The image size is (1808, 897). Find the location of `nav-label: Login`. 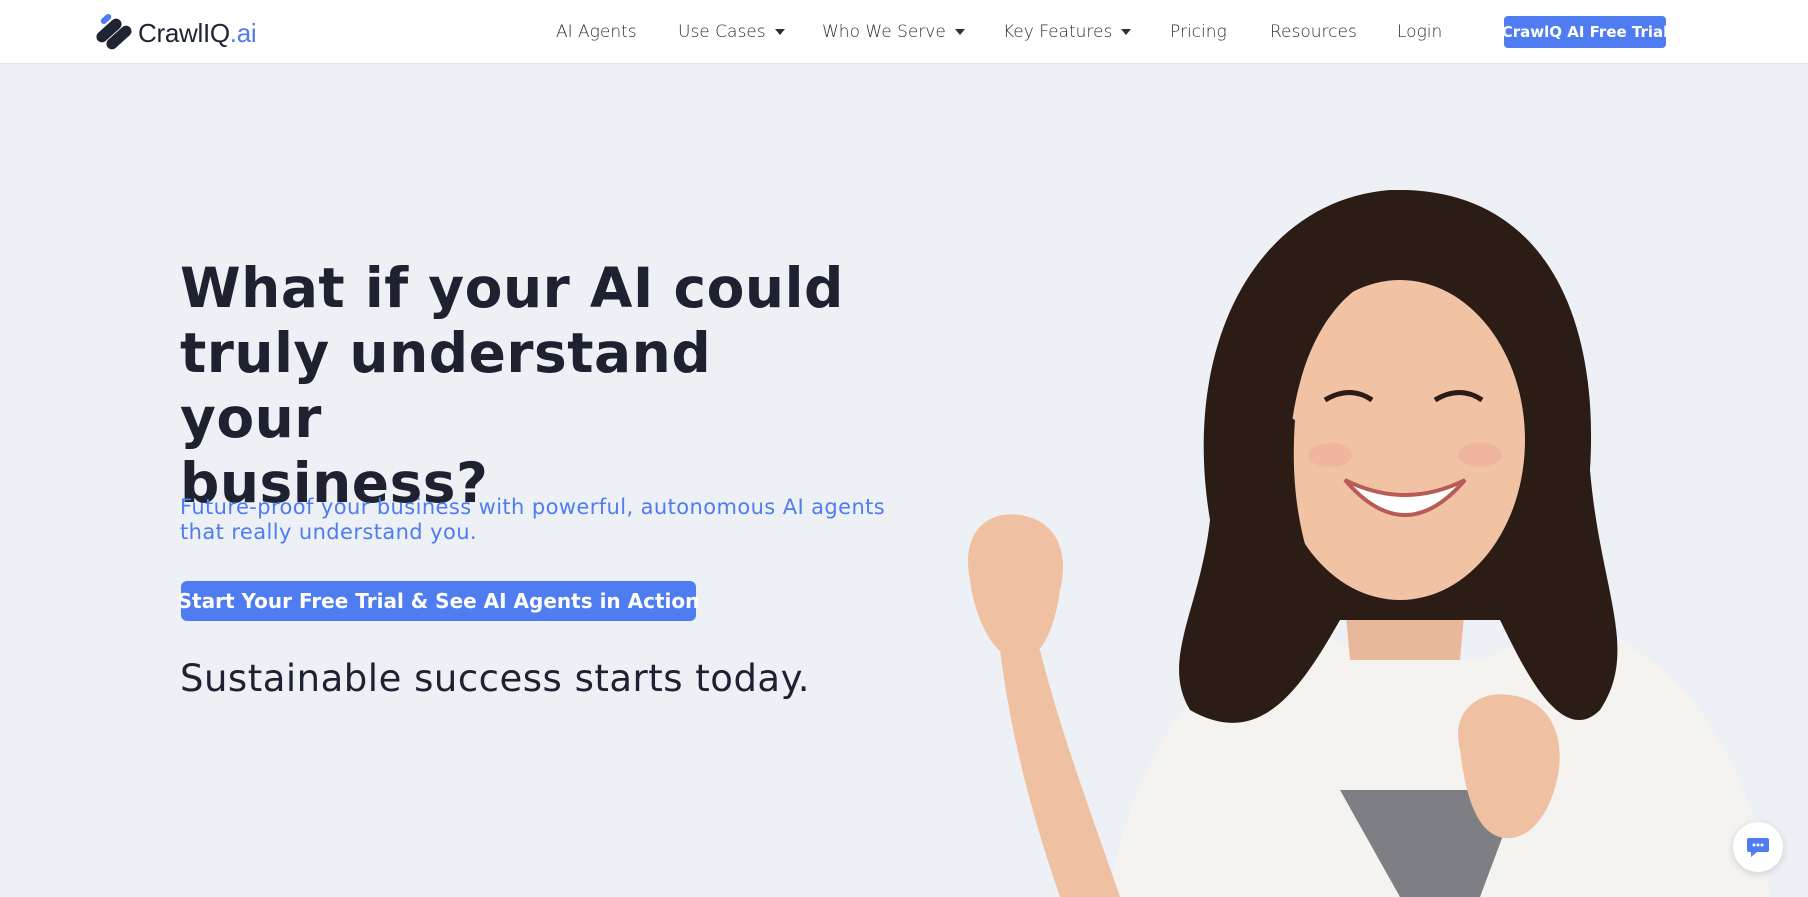

nav-label: Login is located at coordinates (1420, 32).